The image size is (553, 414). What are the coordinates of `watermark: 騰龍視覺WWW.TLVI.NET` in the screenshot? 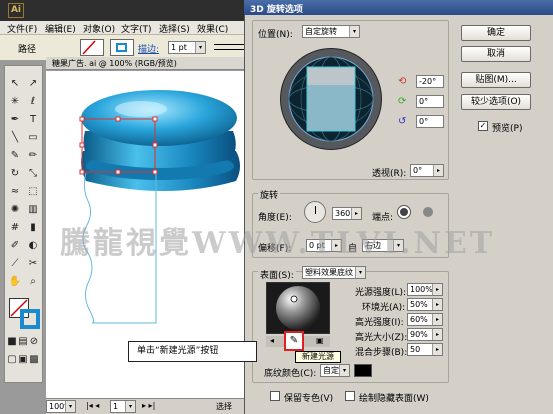 It's located at (278, 243).